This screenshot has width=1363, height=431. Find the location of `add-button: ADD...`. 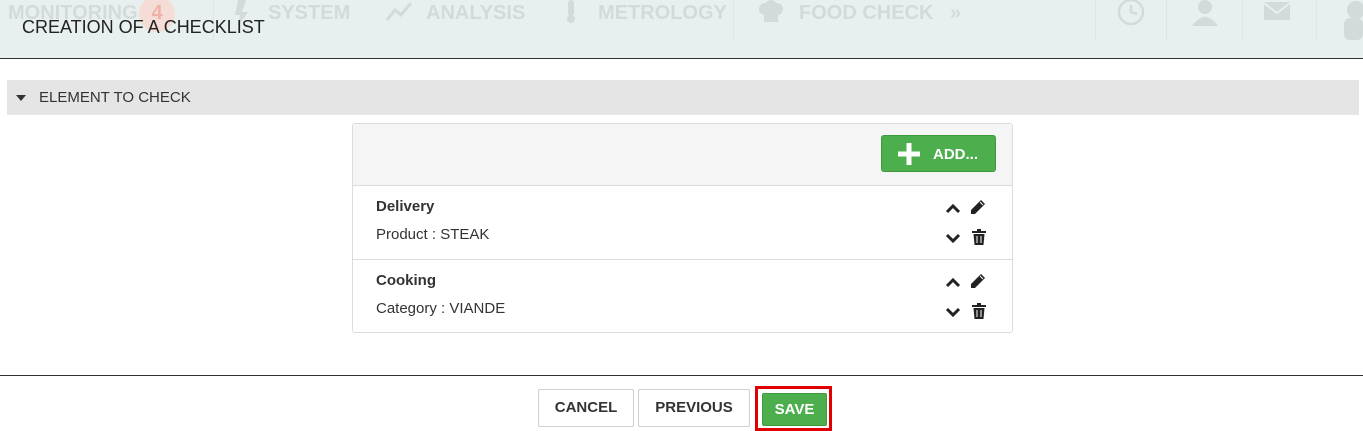

add-button: ADD... is located at coordinates (938, 153).